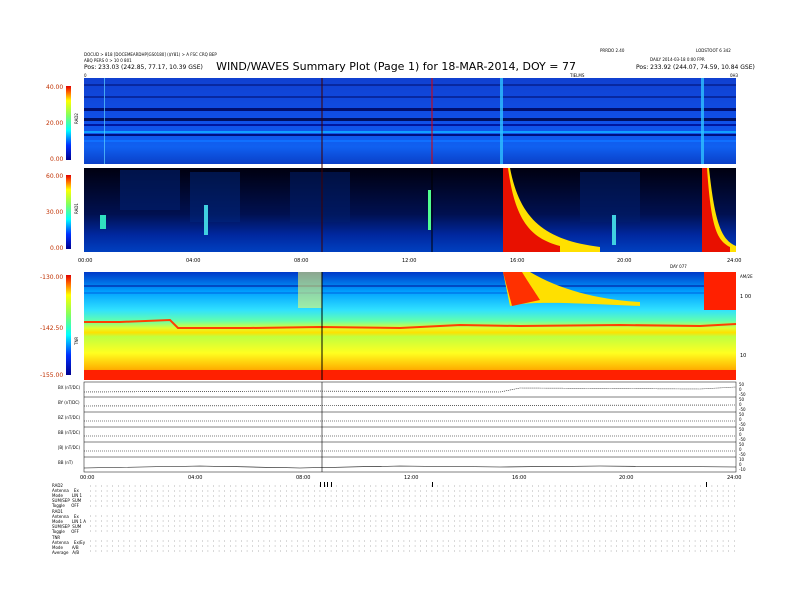 The image size is (792, 612). I want to click on time-tick-top-4: 16:00, so click(517, 261).